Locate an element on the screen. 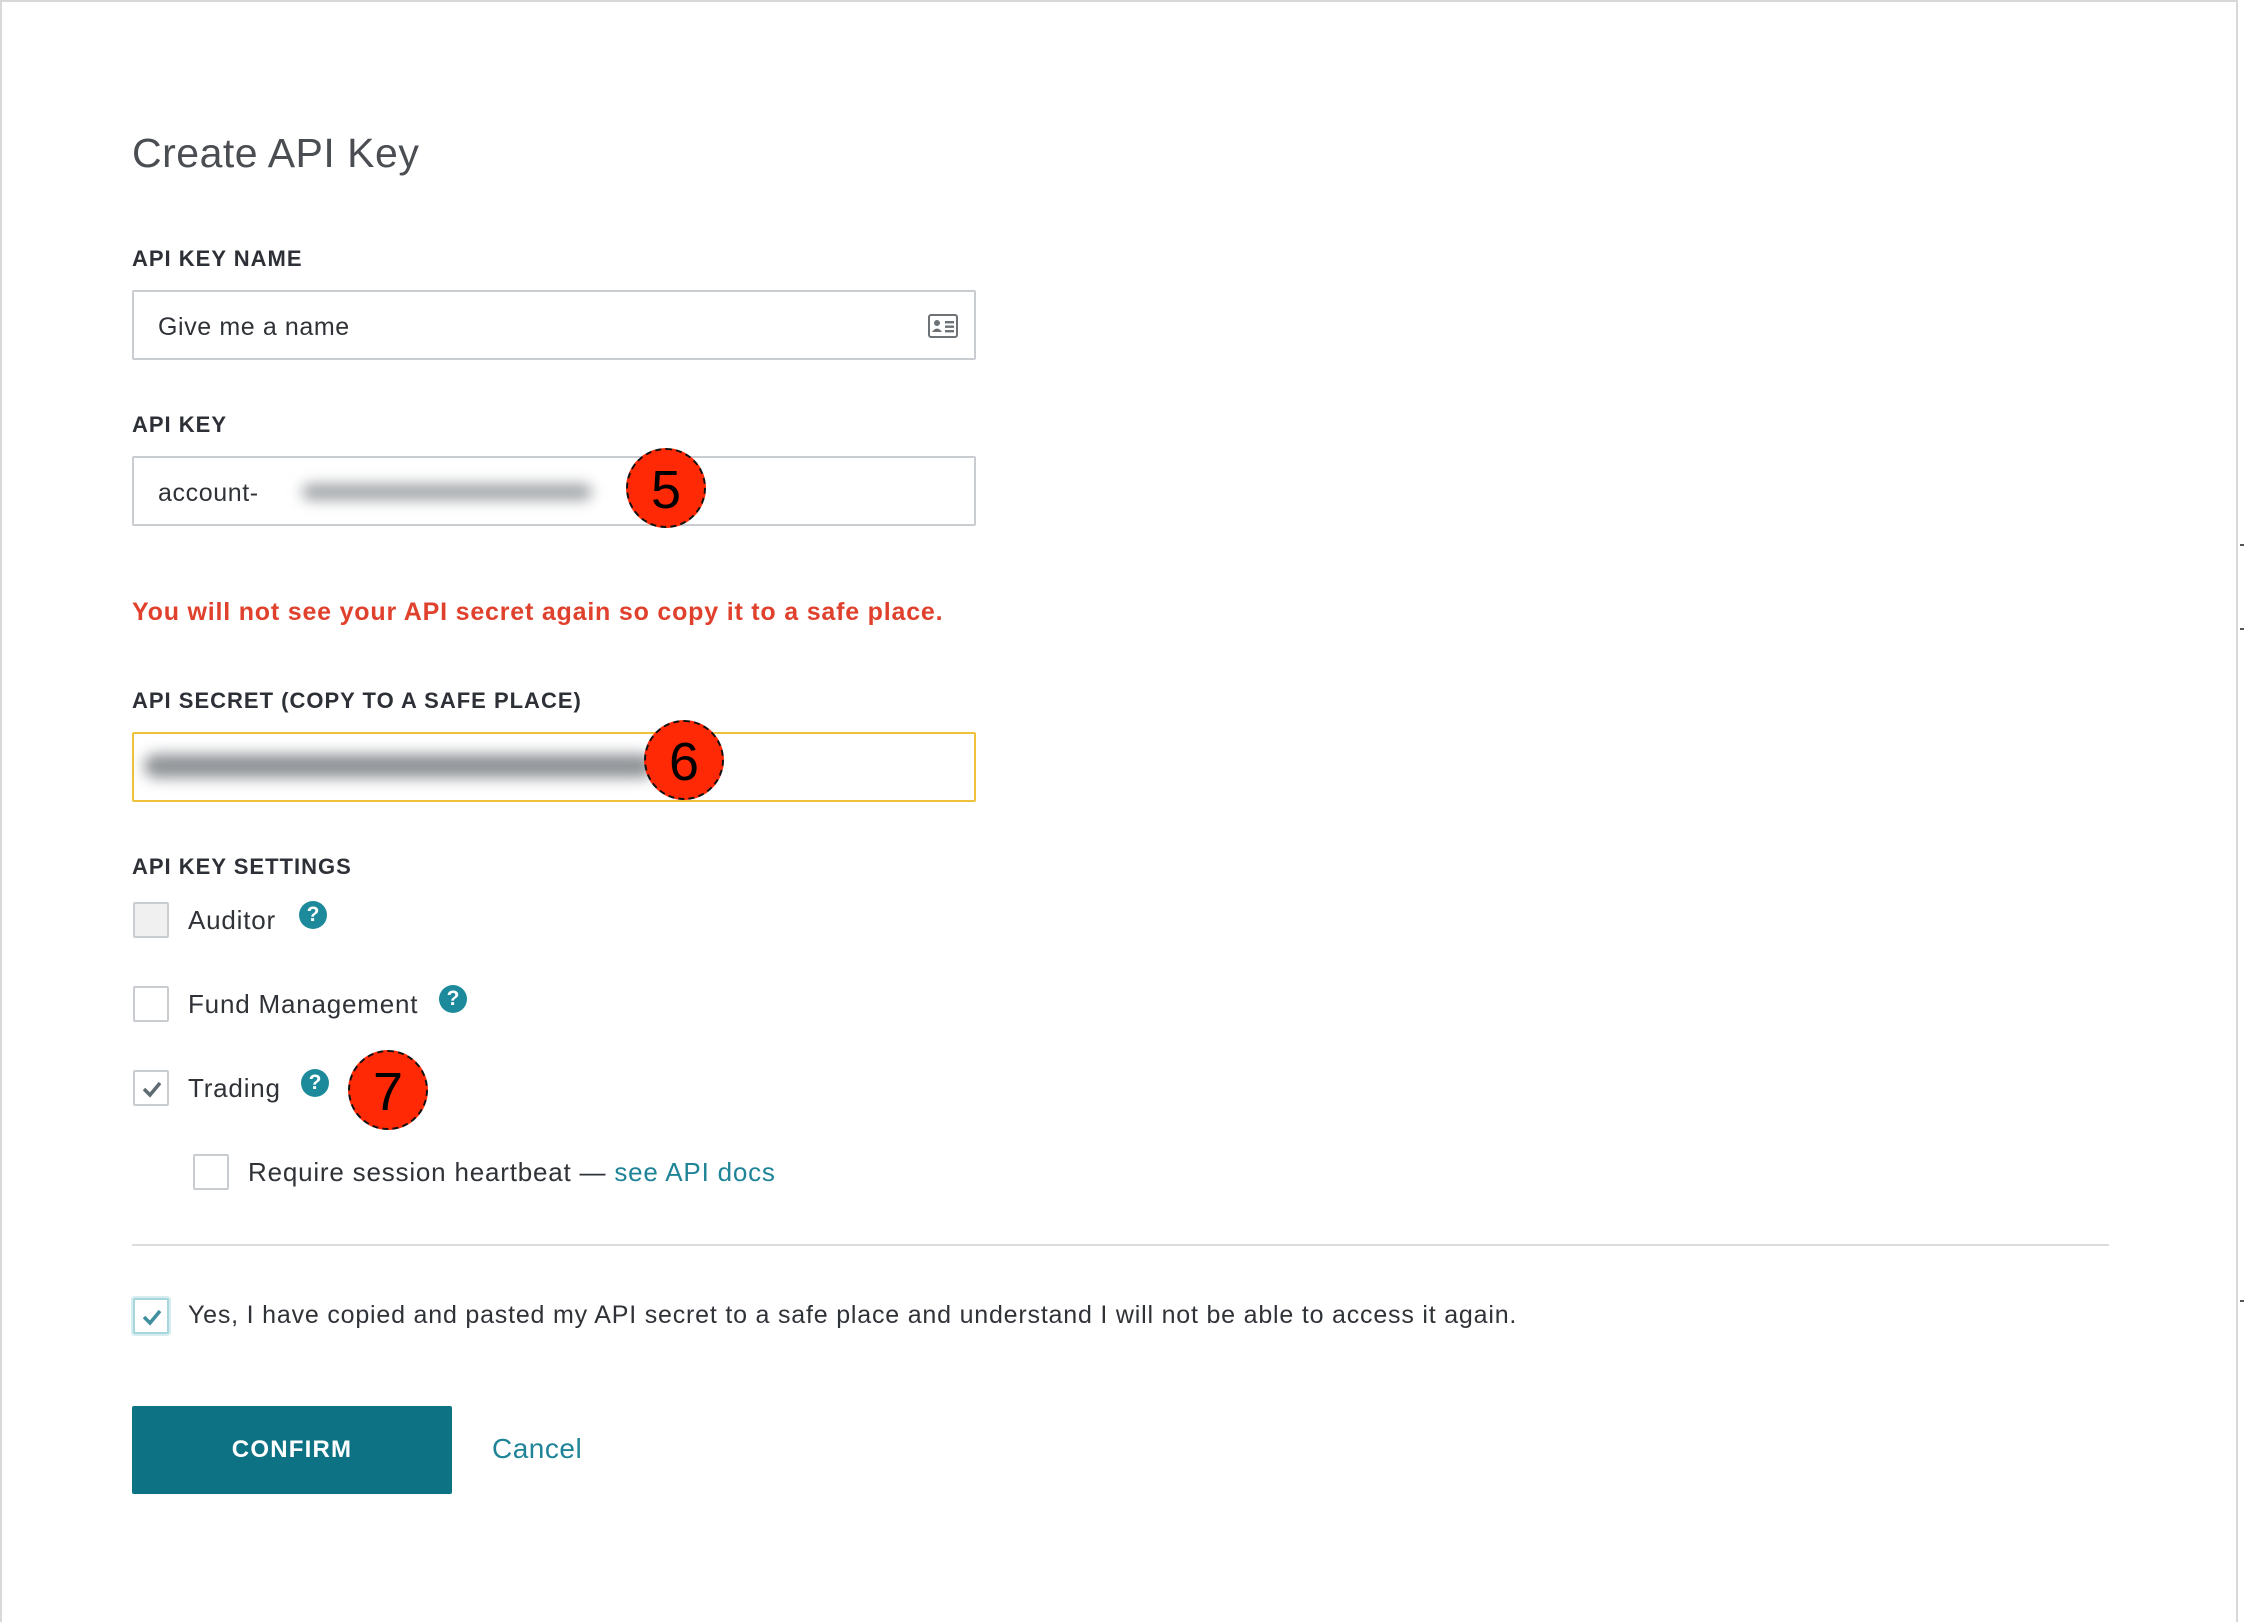 The width and height of the screenshot is (2244, 1624). callout-marker: 6 is located at coordinates (684, 760).